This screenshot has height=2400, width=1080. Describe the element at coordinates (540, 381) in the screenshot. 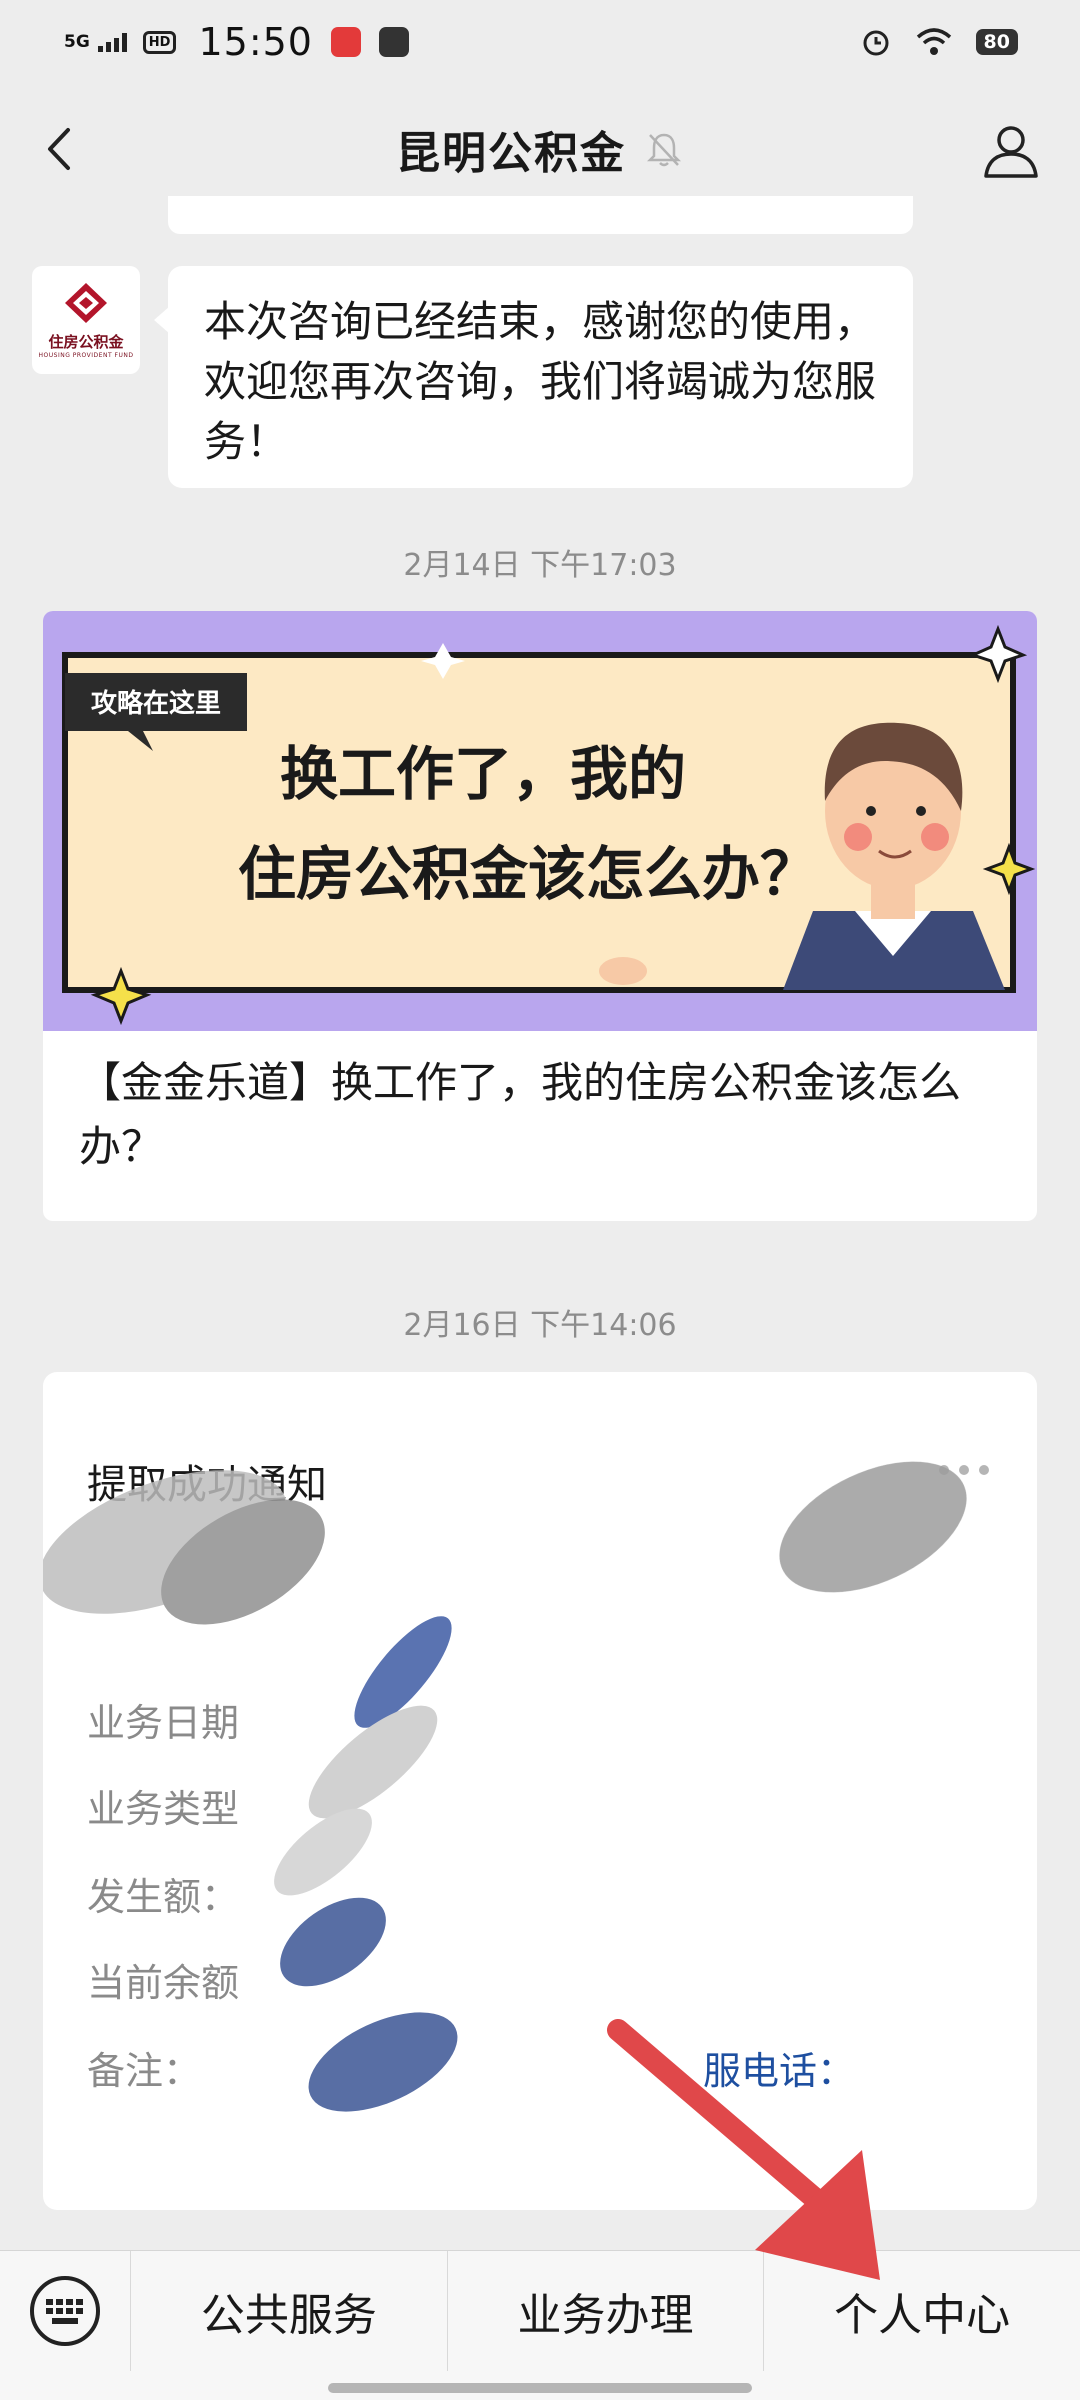

I see `bot-message-text: 本次咨询已经结束，感谢您的使用，欢迎您再次咨询，我们将竭诚为您服务！` at that location.